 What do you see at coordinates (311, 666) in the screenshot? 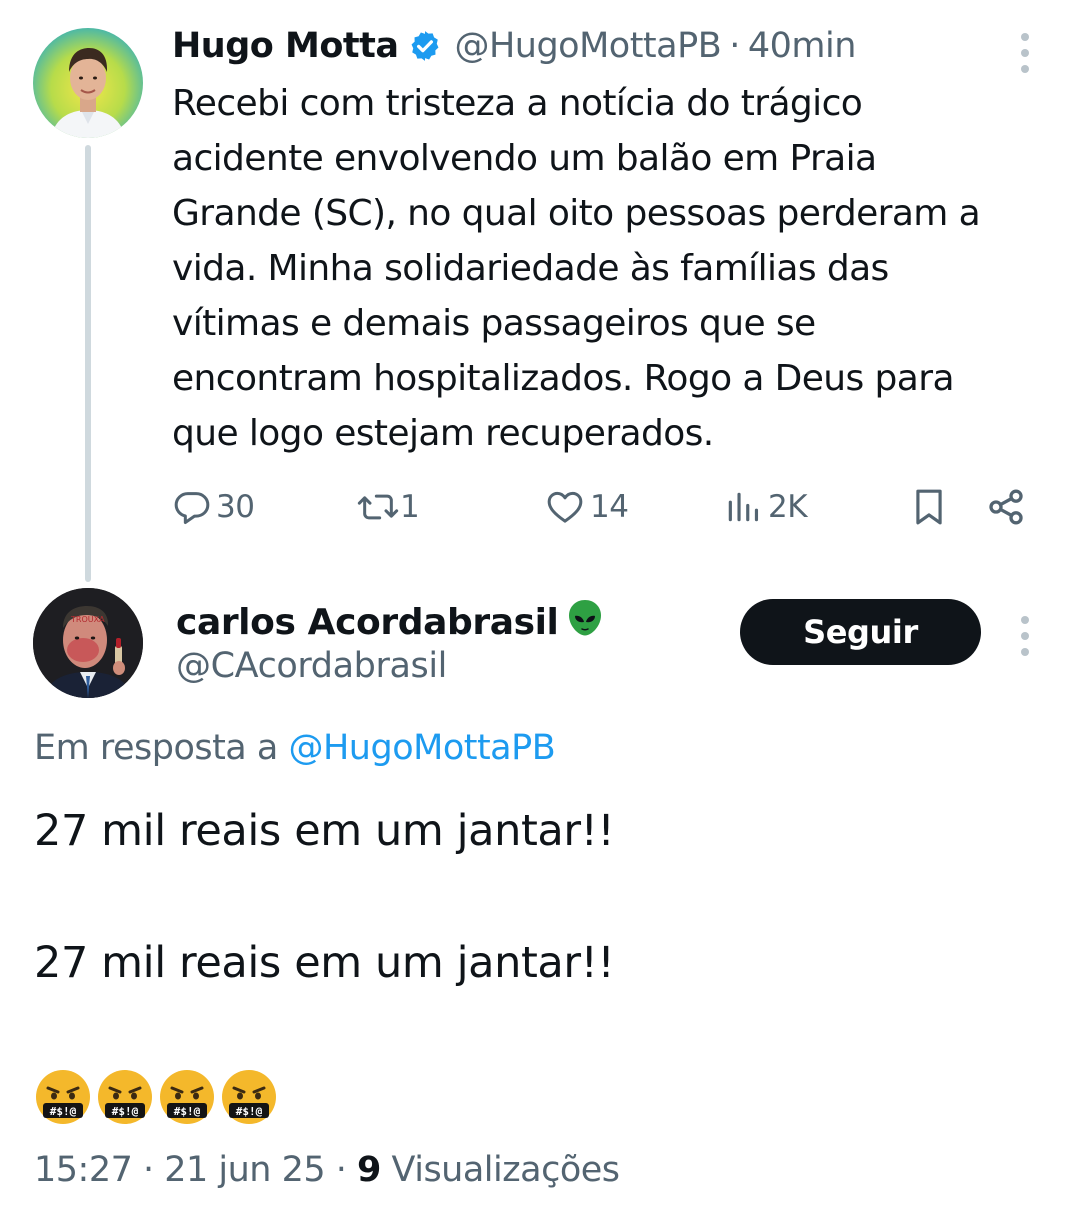
I see `reply-author-handle: @CAcordabrasil` at bounding box center [311, 666].